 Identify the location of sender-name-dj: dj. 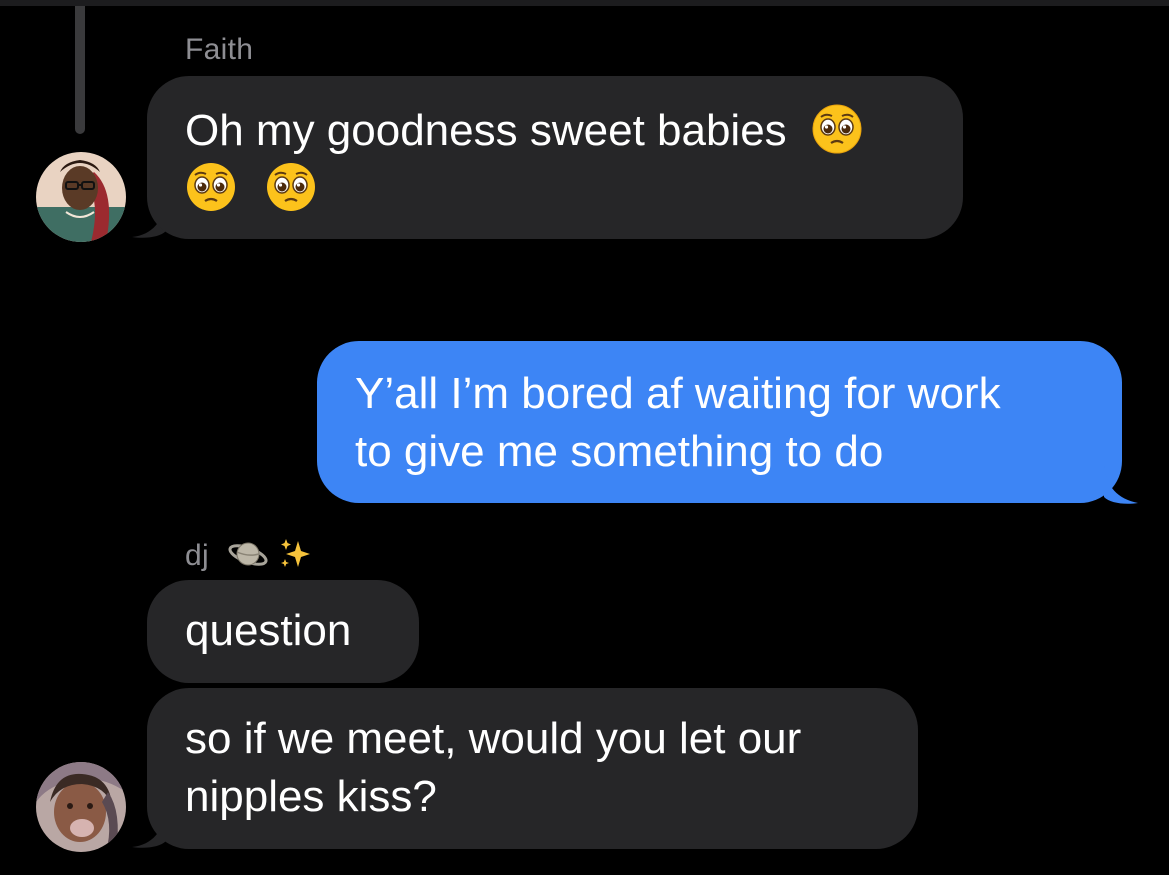
(248, 556).